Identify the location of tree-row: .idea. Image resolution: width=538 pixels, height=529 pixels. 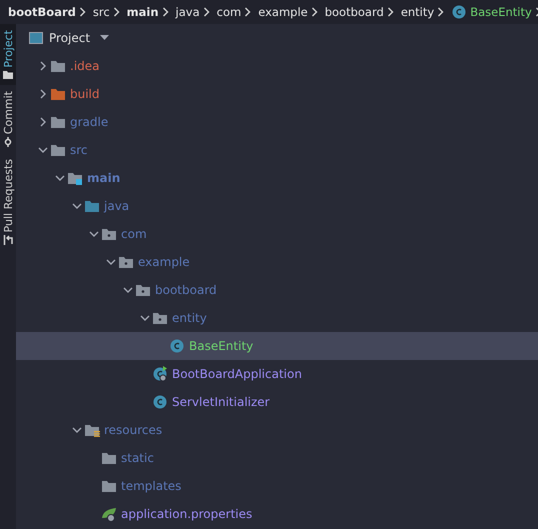
(277, 66).